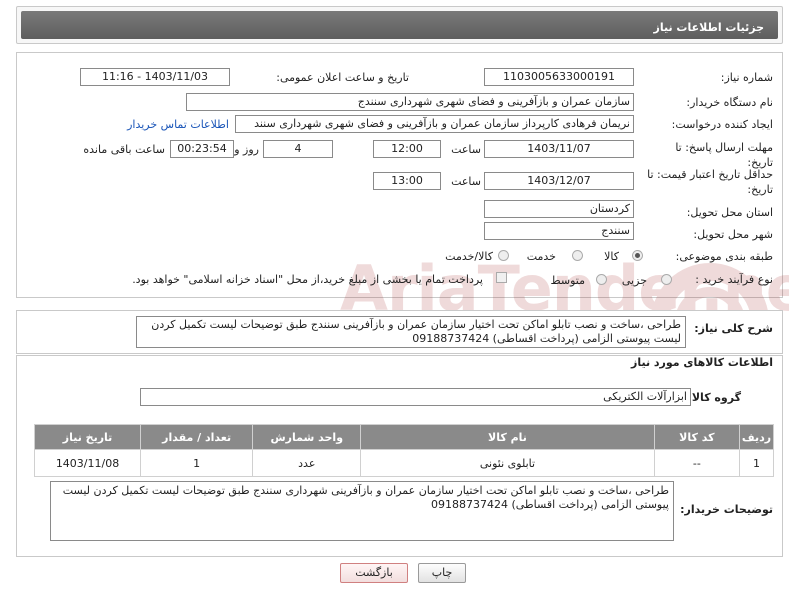  What do you see at coordinates (746, 77) in the screenshot?
I see `need-number-label: شماره نیاز:` at bounding box center [746, 77].